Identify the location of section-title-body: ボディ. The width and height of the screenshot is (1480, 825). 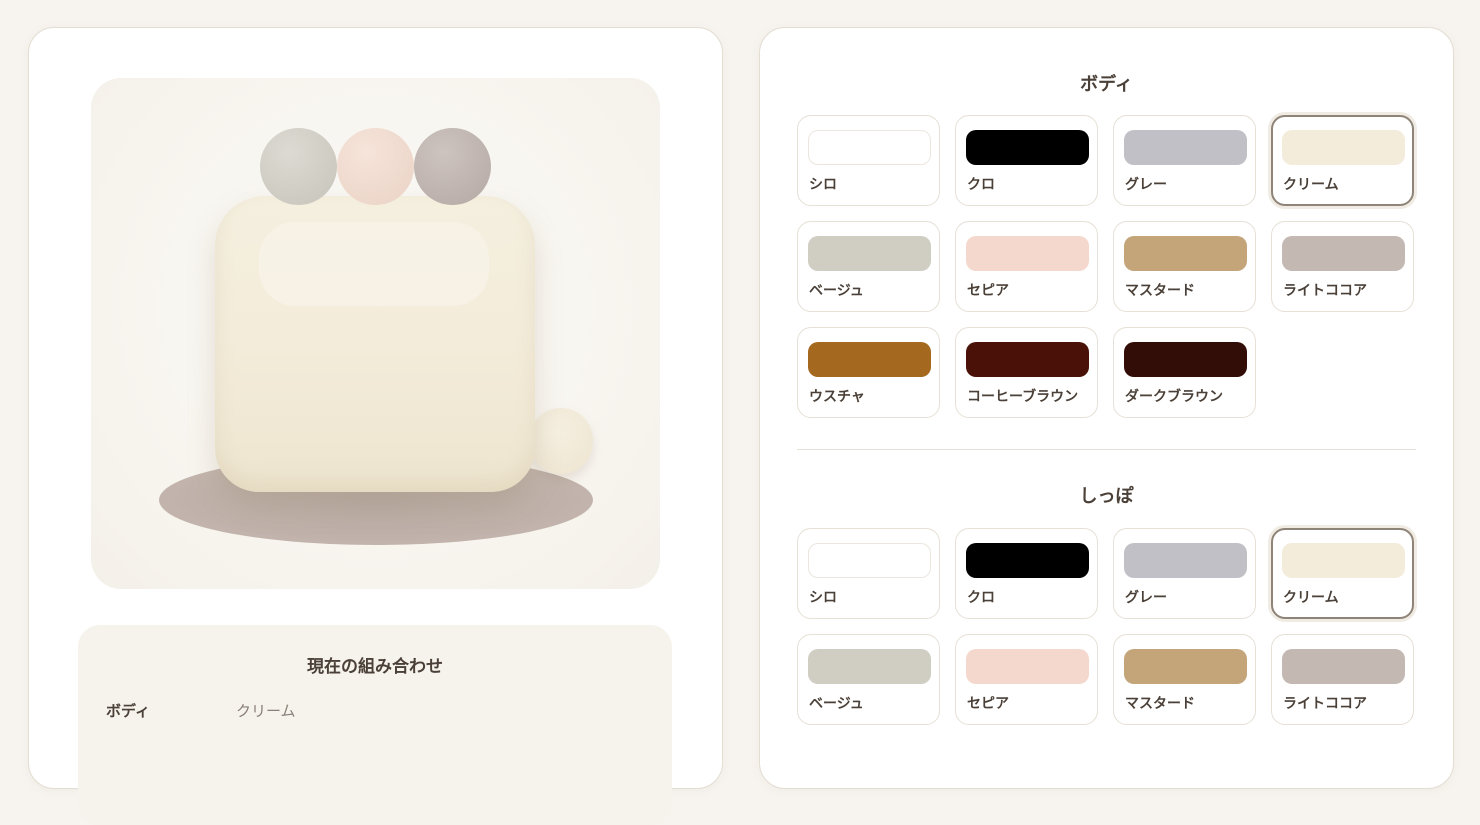
(1106, 84).